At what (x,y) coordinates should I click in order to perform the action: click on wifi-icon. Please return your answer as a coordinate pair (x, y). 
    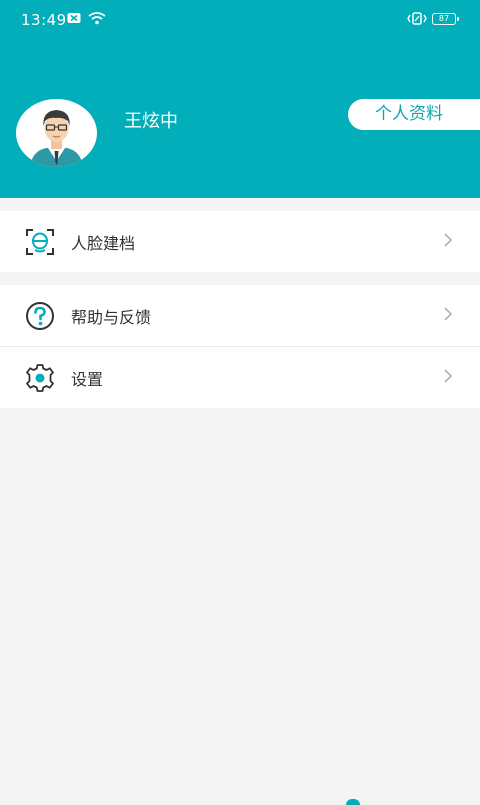
    Looking at the image, I should click on (97, 20).